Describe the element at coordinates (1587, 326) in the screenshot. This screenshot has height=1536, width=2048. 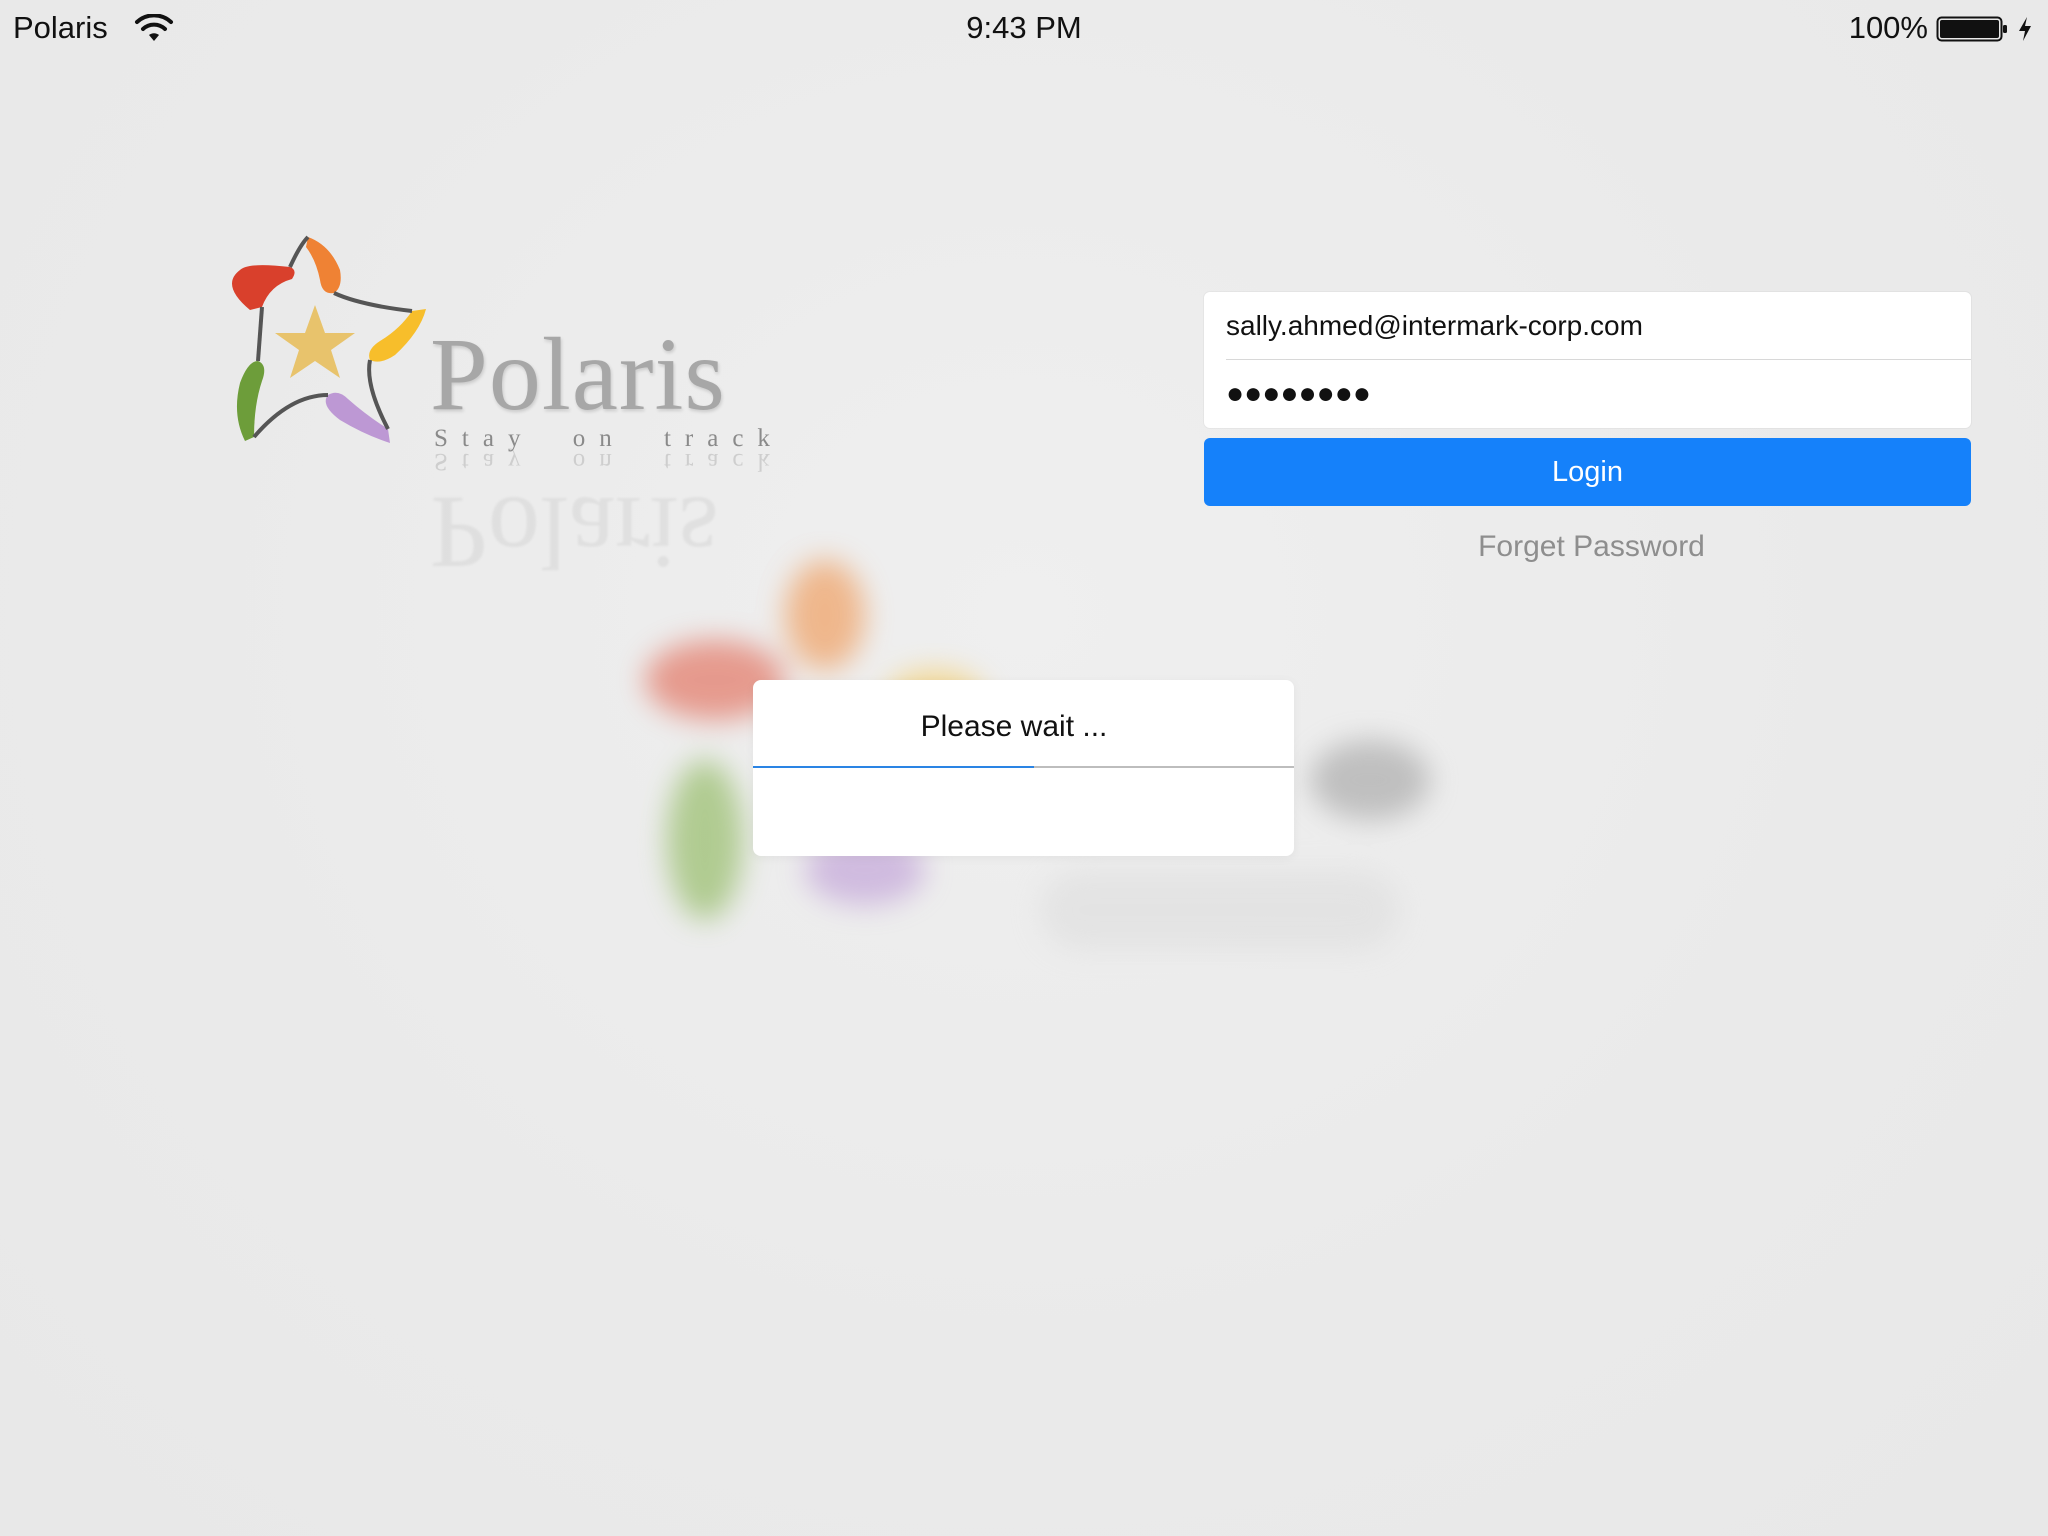
I see `email-field: sally.ahmed@intermark-corp.com` at that location.